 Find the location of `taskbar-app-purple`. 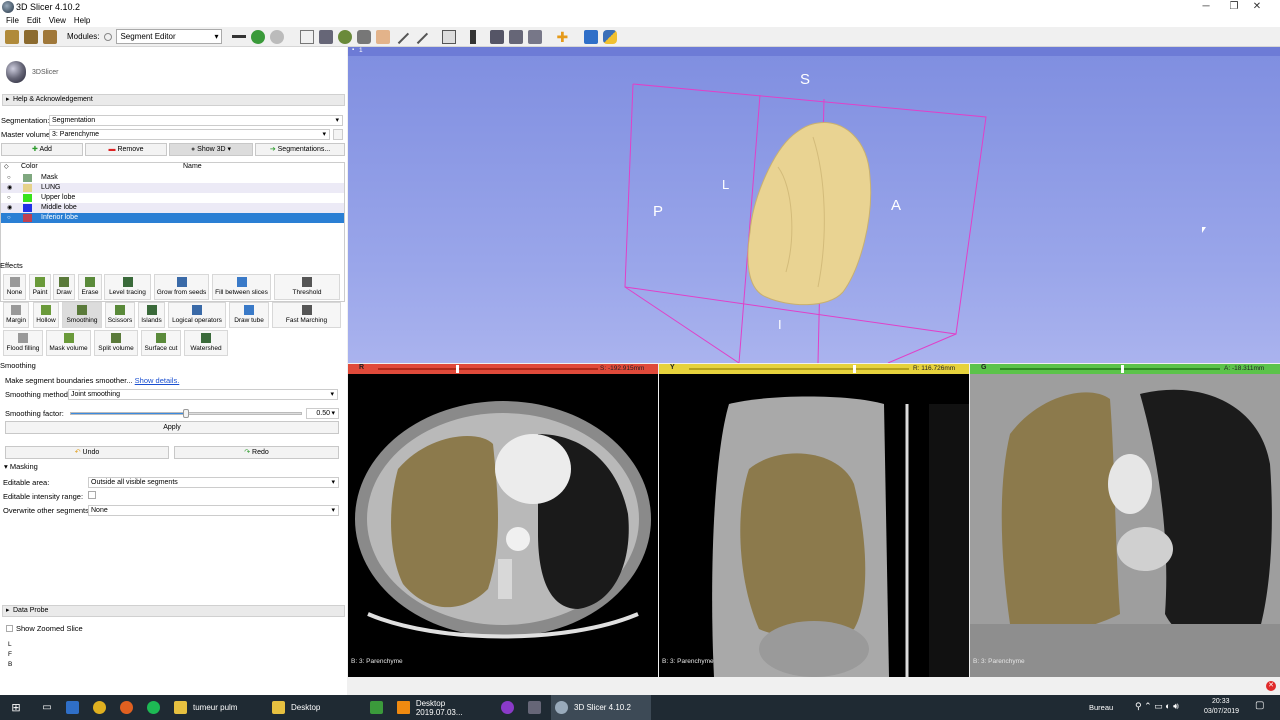

taskbar-app-purple is located at coordinates (510, 707).